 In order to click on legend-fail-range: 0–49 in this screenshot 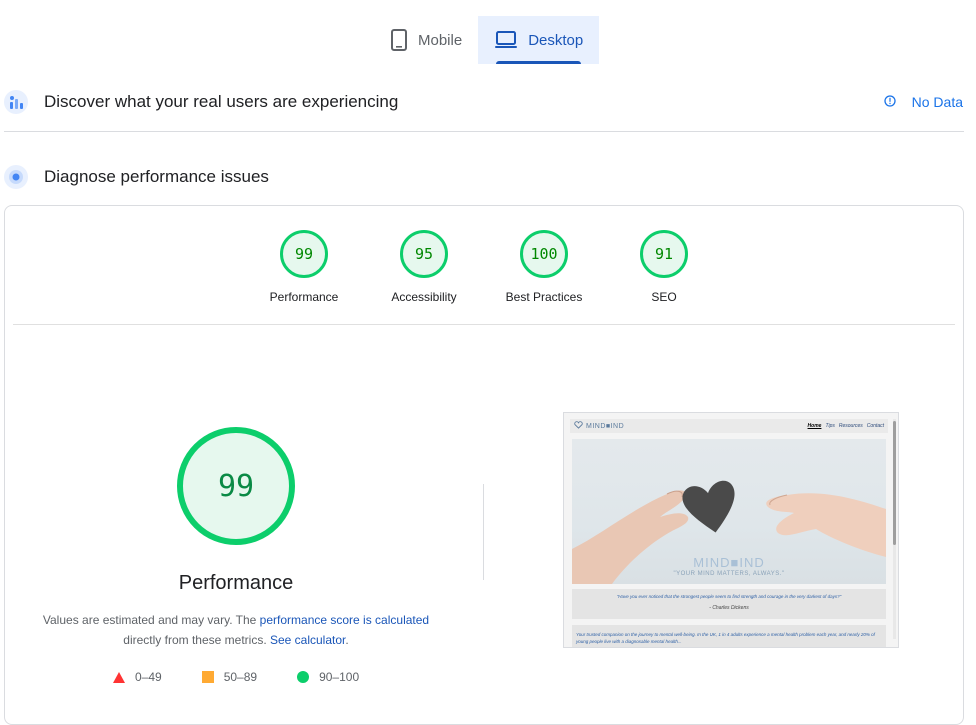, I will do `click(148, 677)`.